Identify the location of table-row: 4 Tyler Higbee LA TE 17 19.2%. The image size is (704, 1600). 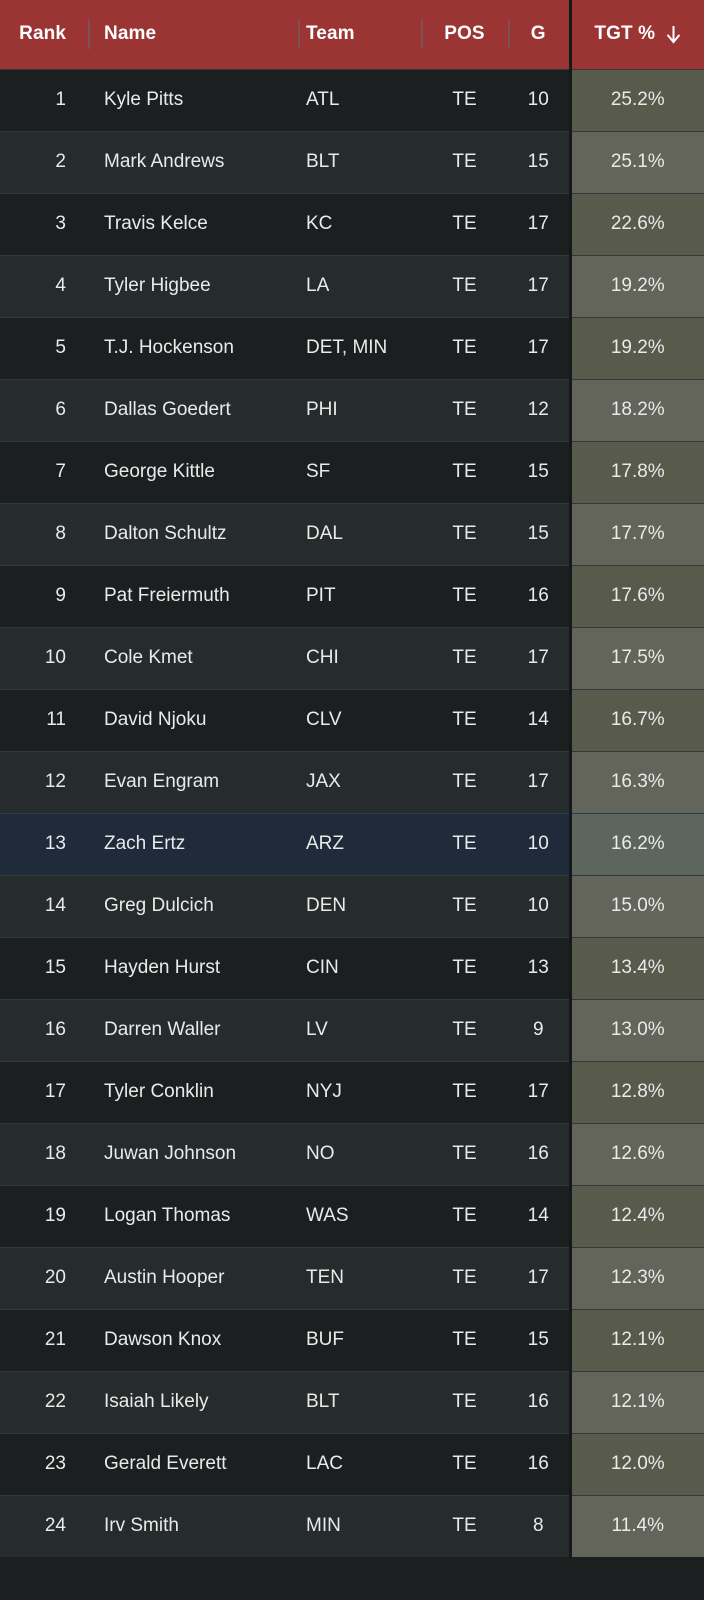
(352, 285).